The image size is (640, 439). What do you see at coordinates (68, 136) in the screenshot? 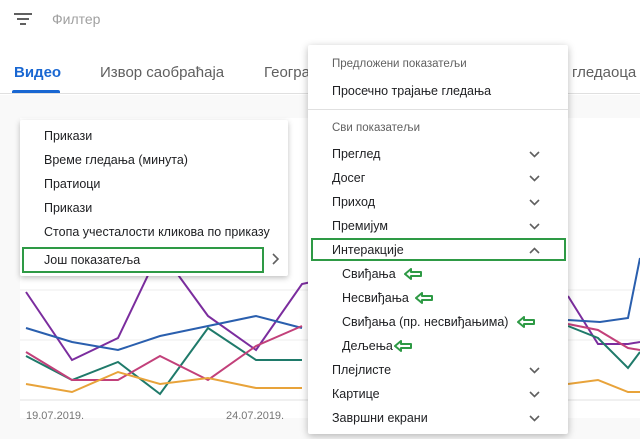
I see `menu-item-views: Прикази` at bounding box center [68, 136].